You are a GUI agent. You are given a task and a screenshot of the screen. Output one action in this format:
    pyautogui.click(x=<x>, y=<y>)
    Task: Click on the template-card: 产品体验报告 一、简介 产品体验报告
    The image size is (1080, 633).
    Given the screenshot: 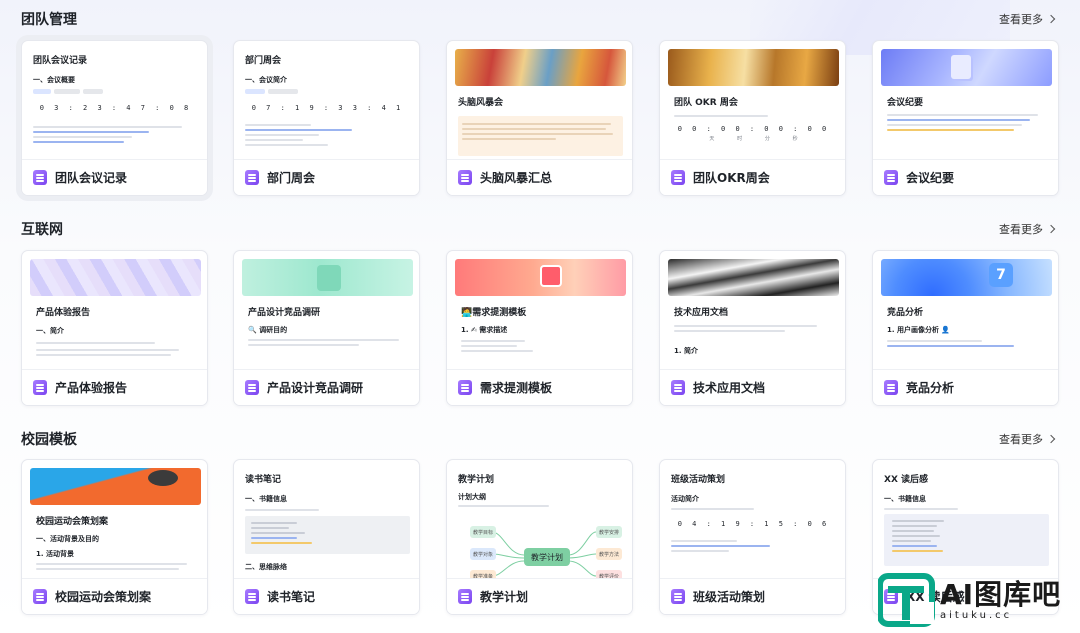 What is the action you would take?
    pyautogui.click(x=114, y=328)
    